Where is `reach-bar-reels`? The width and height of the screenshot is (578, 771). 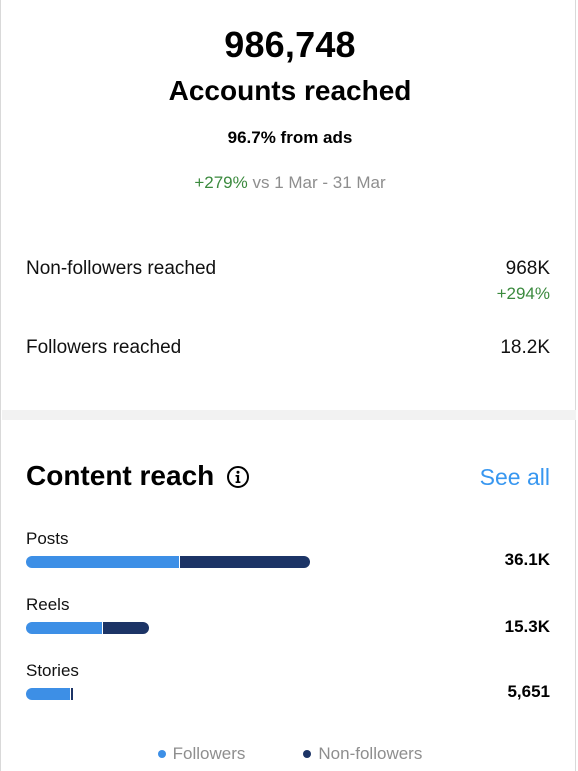
reach-bar-reels is located at coordinates (87, 628).